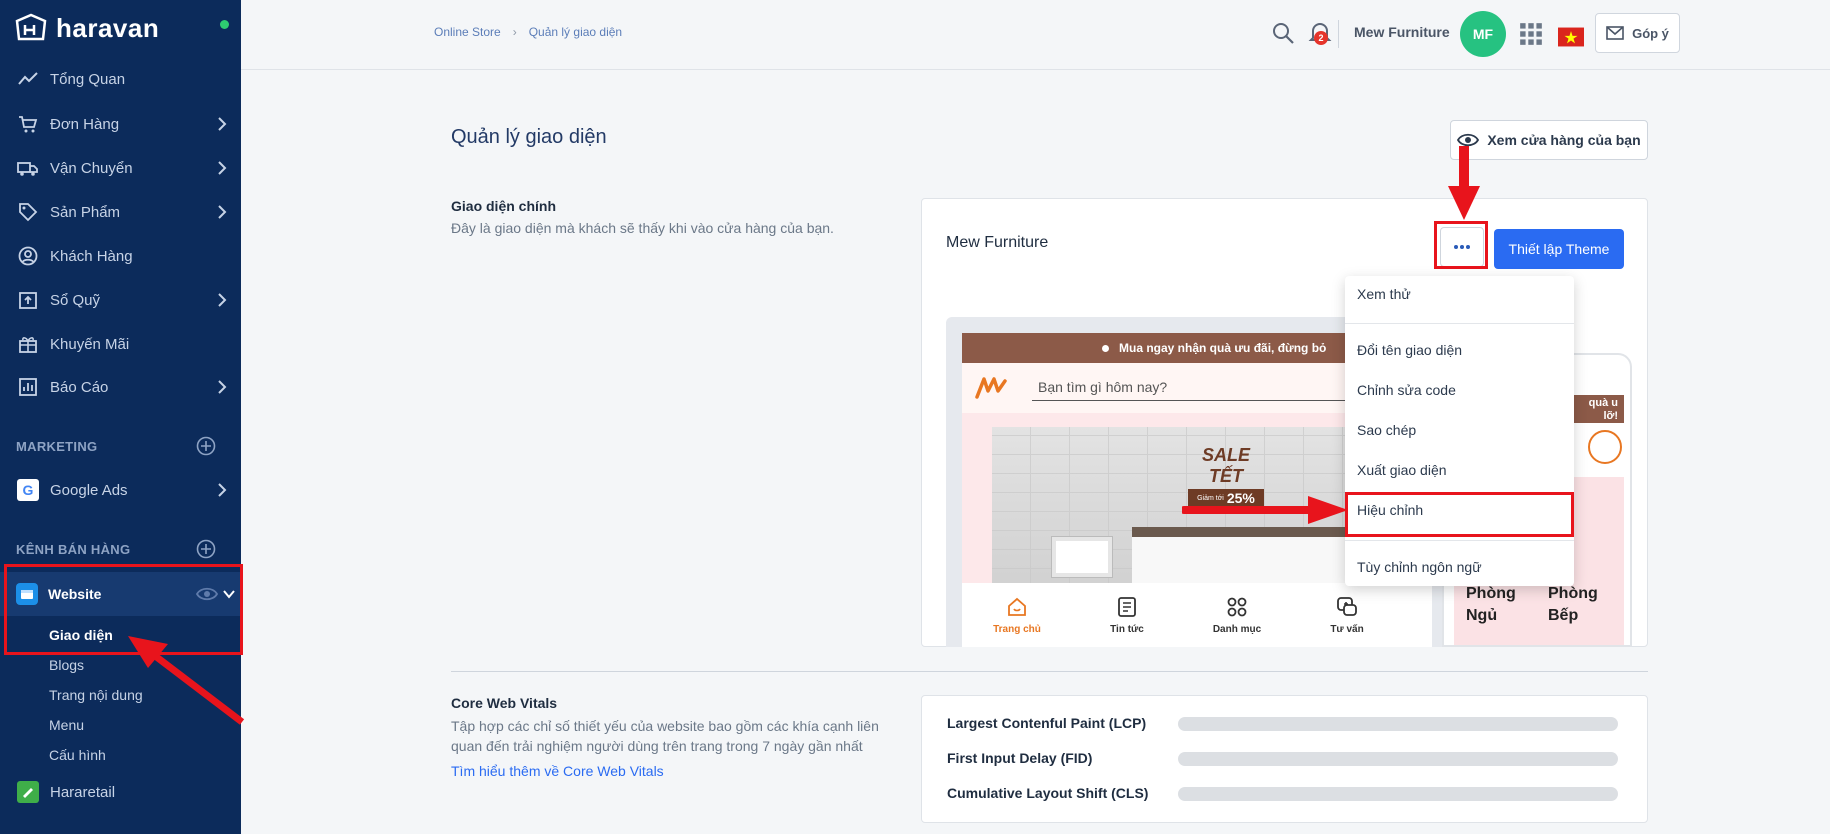 The image size is (1830, 834). Describe the element at coordinates (28, 387) in the screenshot. I see `report-icon` at that location.